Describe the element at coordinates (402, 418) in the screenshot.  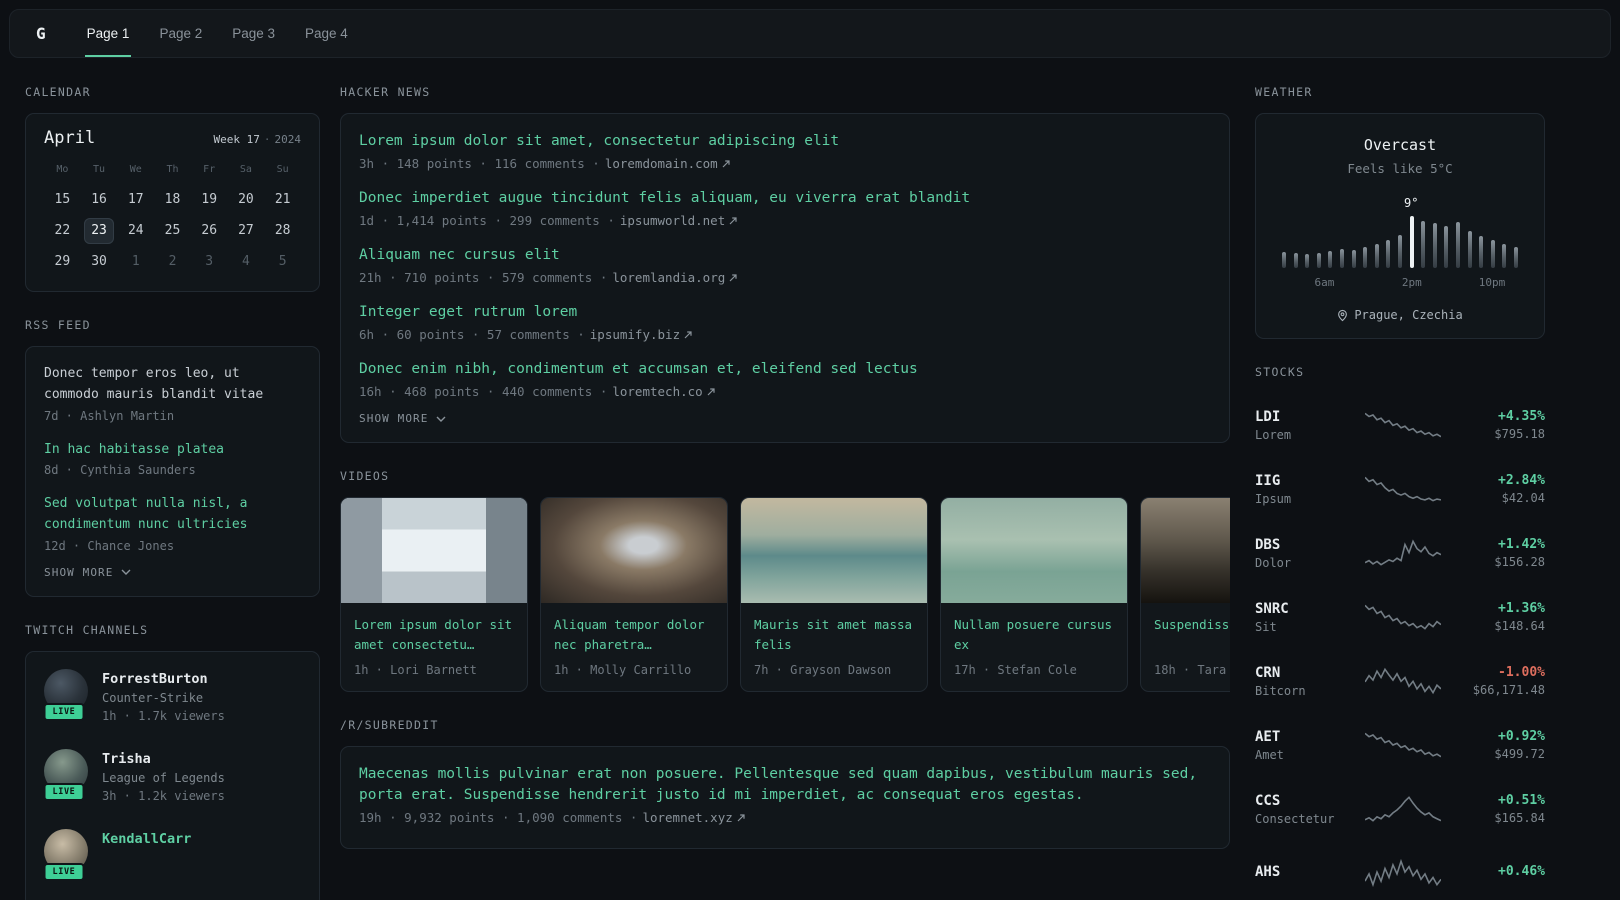
I see `hackernews-show-more-button: SHOW MORE` at that location.